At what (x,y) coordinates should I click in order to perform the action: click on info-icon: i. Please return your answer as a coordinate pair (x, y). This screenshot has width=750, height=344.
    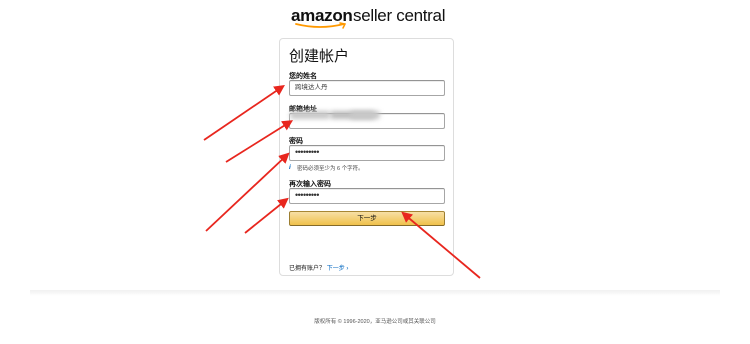
    Looking at the image, I should click on (290, 167).